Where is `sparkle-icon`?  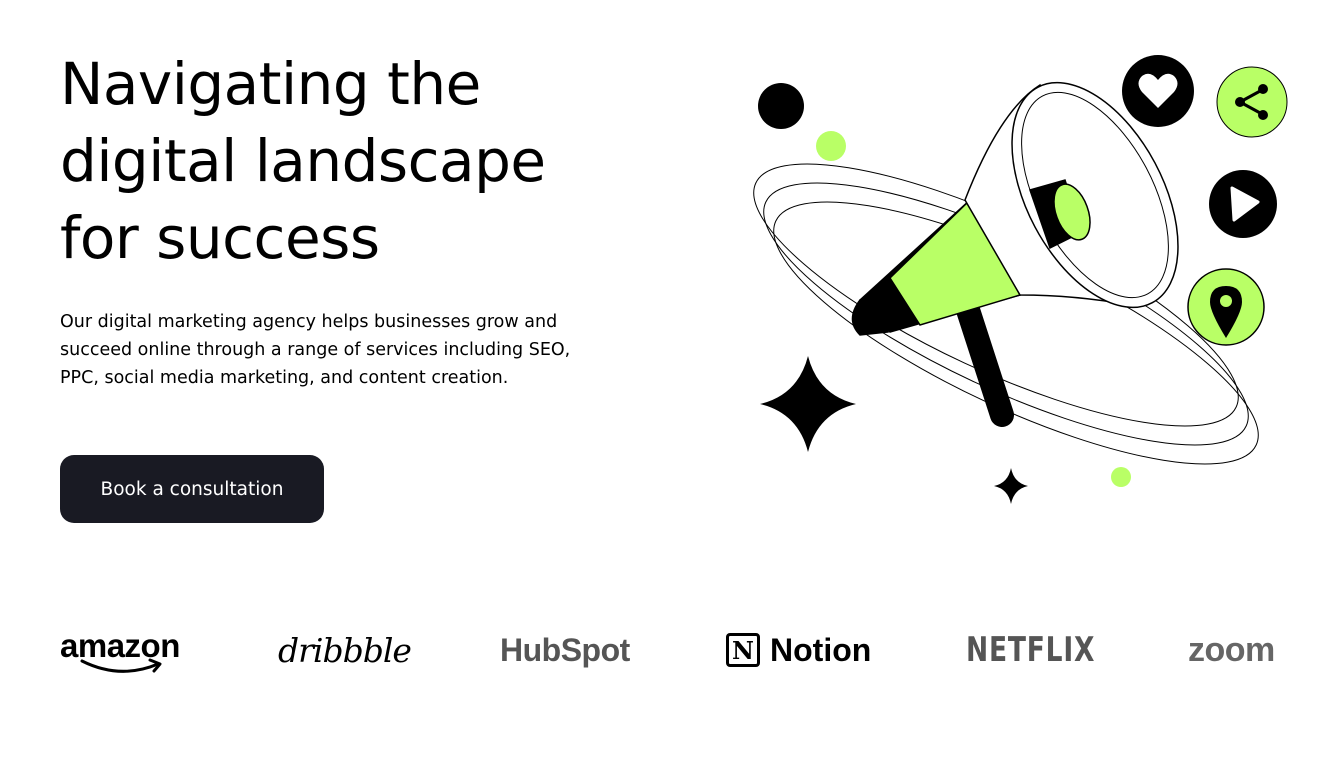
sparkle-icon is located at coordinates (808, 404).